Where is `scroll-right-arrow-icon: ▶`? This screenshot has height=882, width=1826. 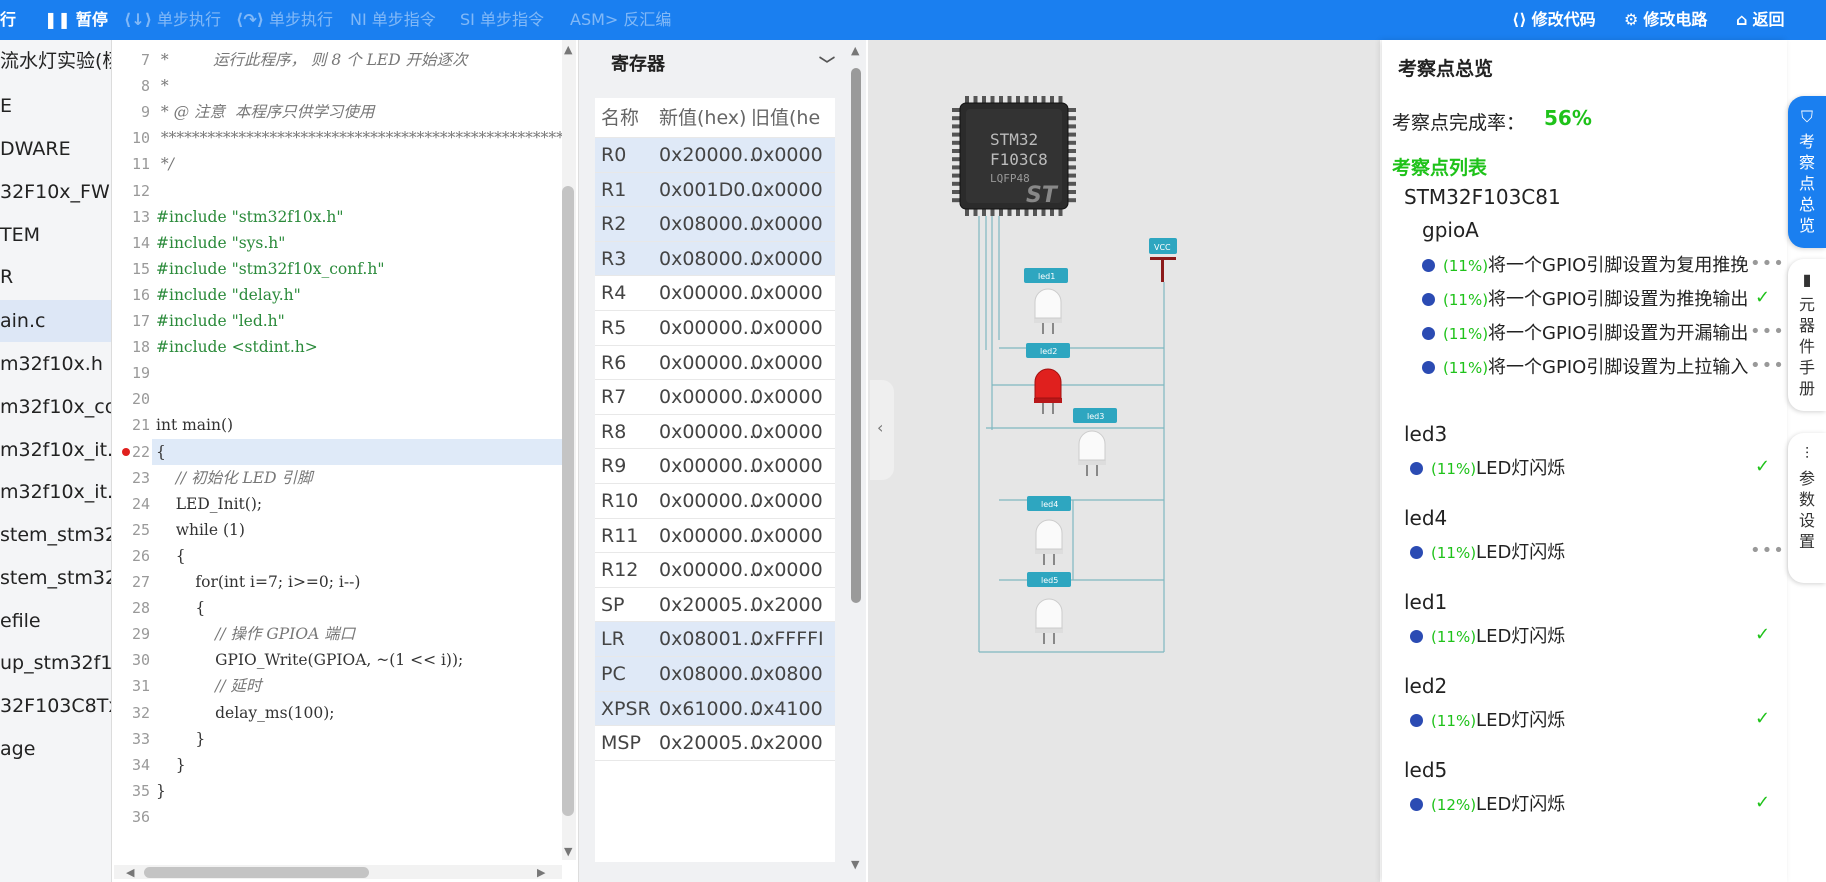
scroll-right-arrow-icon: ▶ is located at coordinates (541, 872).